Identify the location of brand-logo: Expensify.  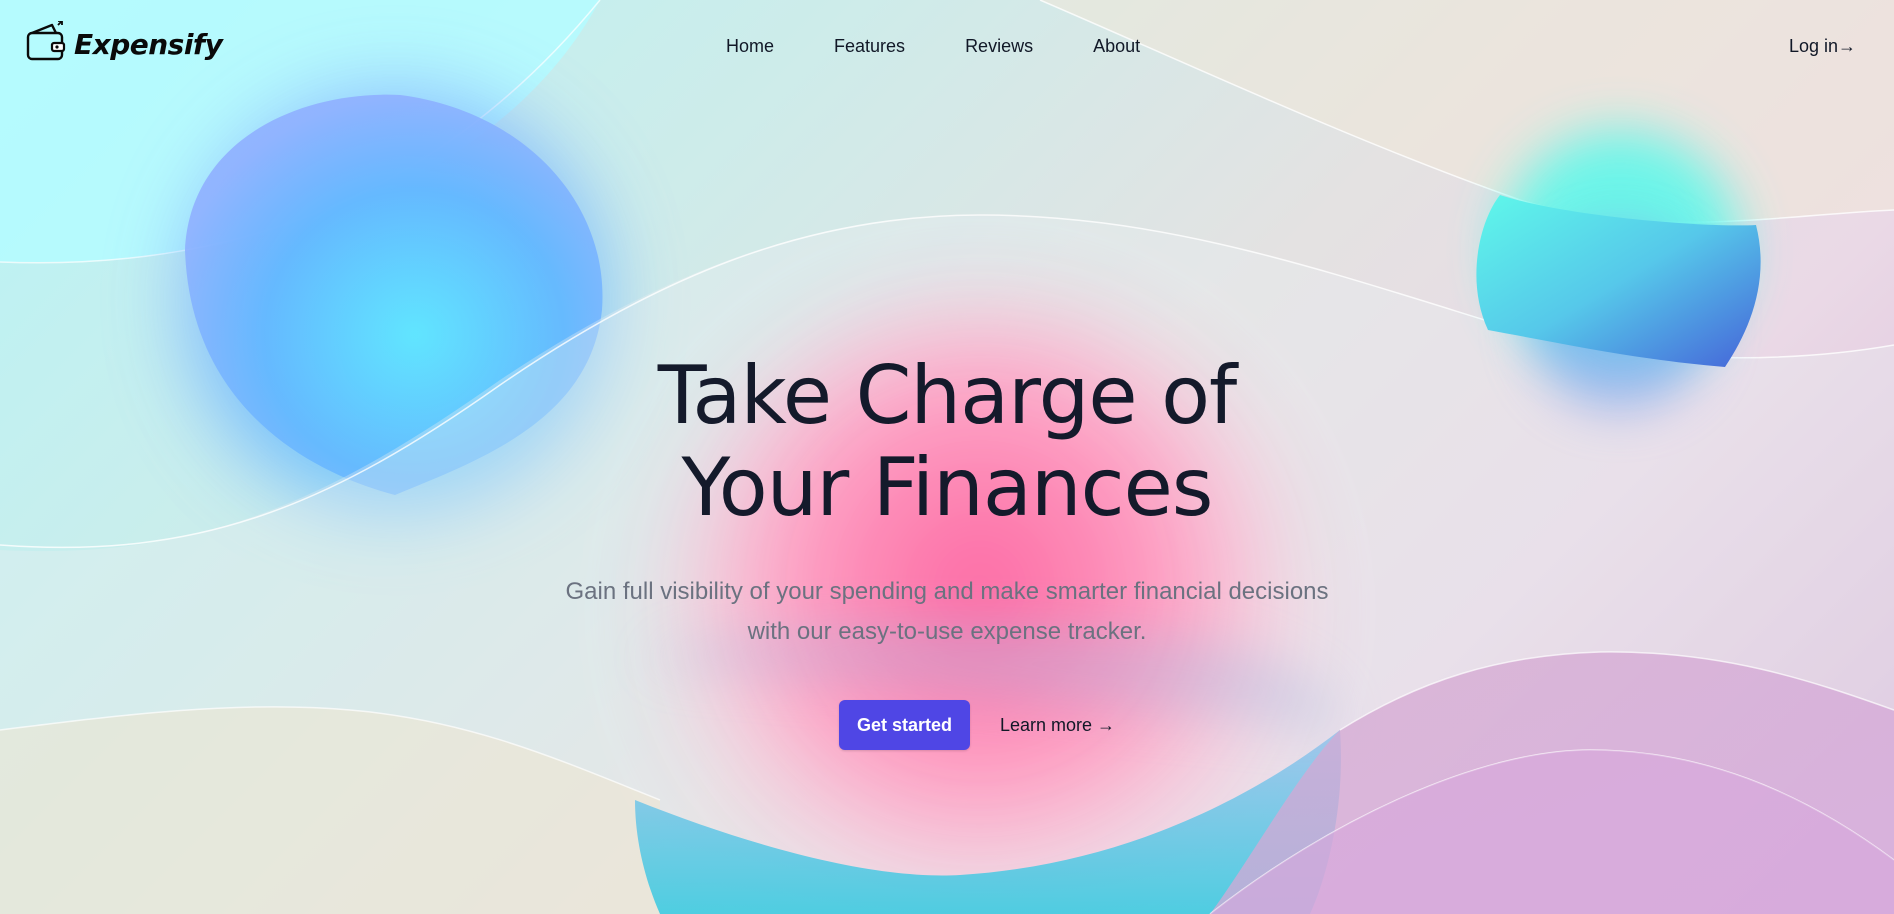
(124, 44).